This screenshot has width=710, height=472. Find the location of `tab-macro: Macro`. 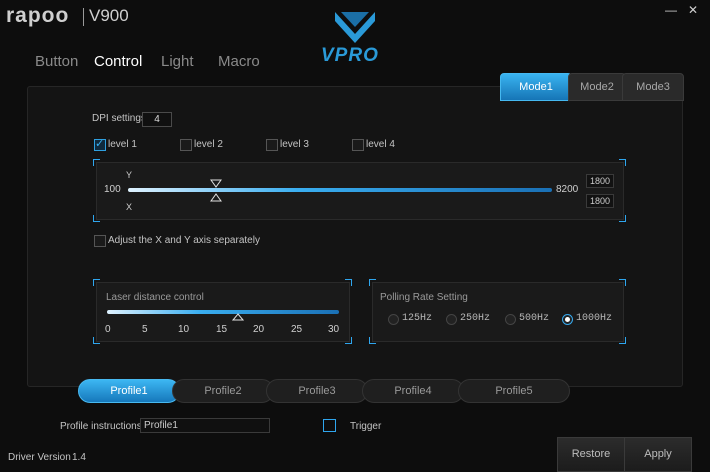

tab-macro: Macro is located at coordinates (239, 61).